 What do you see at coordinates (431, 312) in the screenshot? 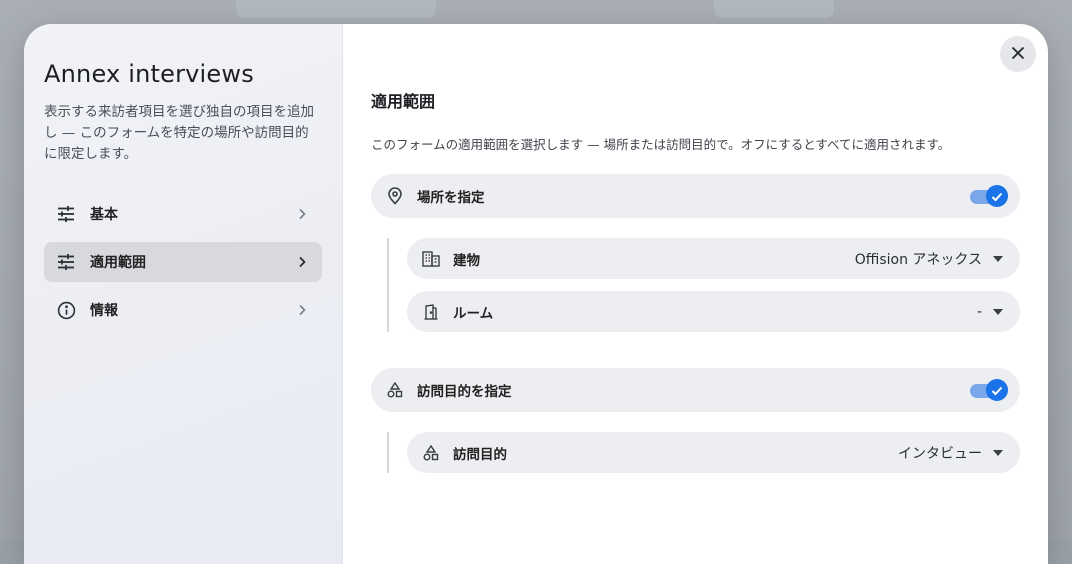
I see `door-icon` at bounding box center [431, 312].